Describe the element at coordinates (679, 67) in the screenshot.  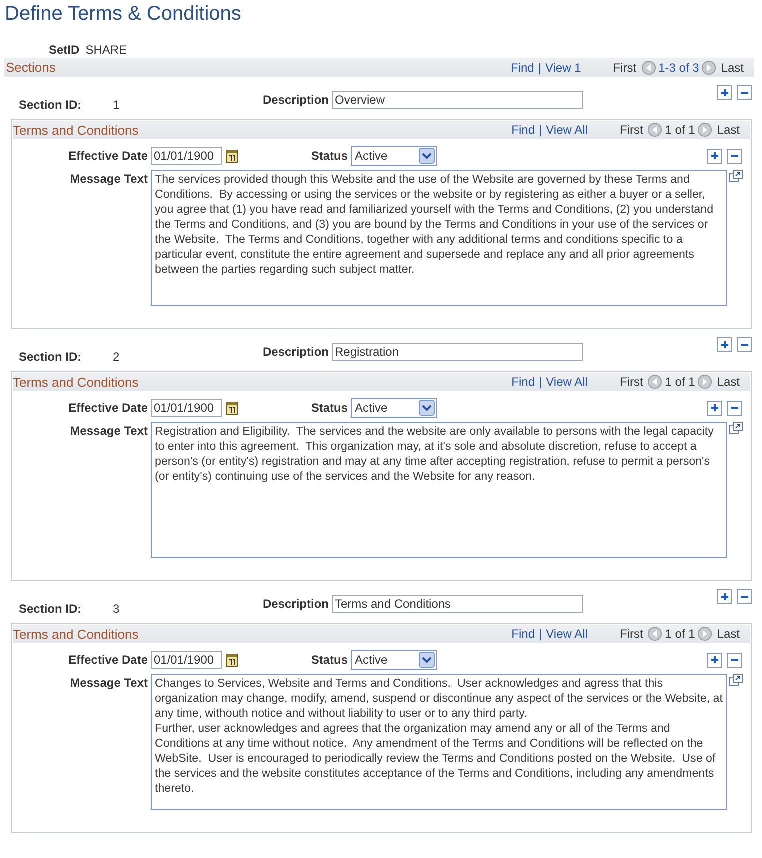
I see `range-link: 1-3 of 3` at that location.